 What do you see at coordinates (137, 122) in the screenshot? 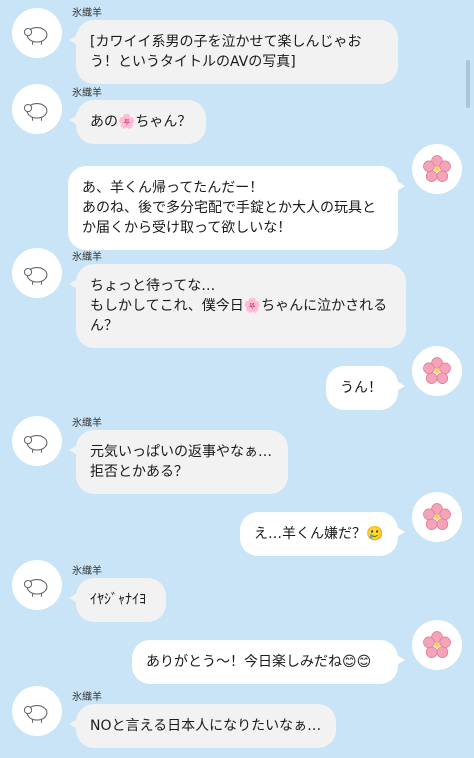
I see `message-bubble: あの🌸ちゃん？` at bounding box center [137, 122].